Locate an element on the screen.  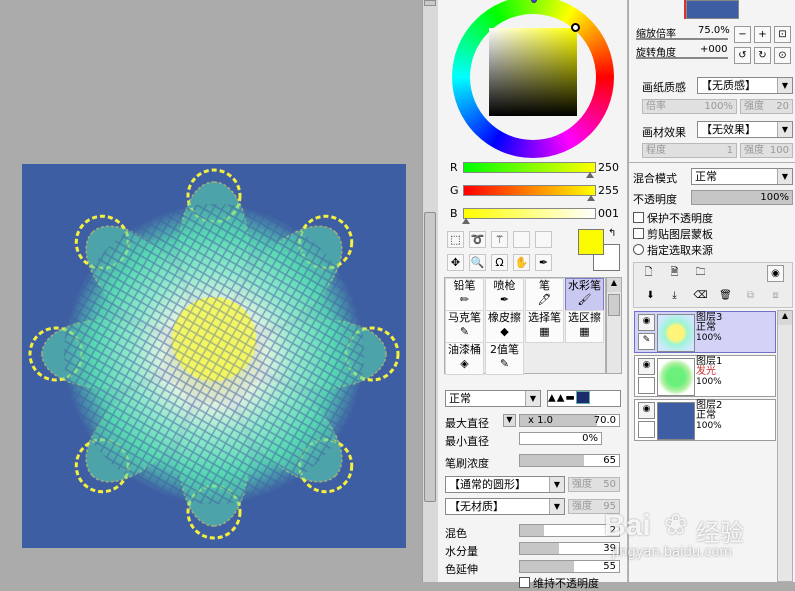
scrollbar-thumb is located at coordinates (430, 357).